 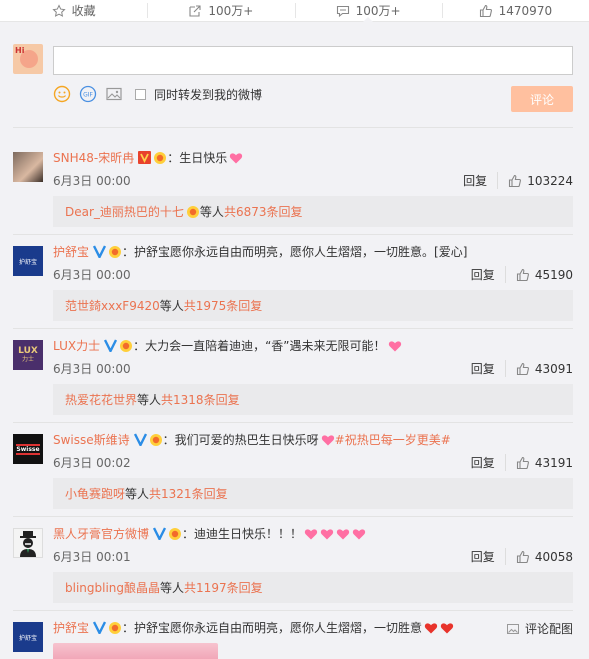 I want to click on avatar: Hi, so click(x=28, y=59).